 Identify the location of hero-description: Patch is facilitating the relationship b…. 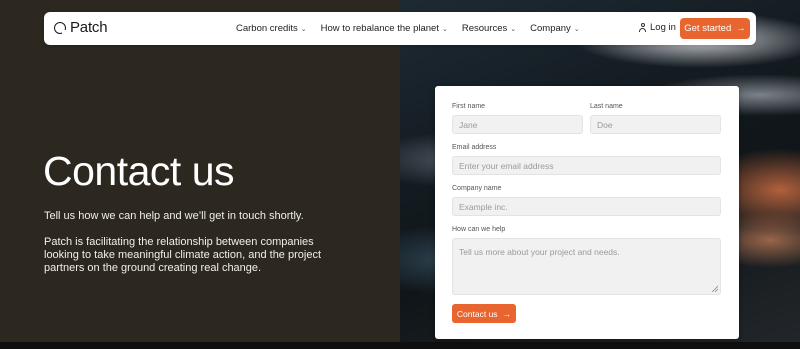
(182, 255).